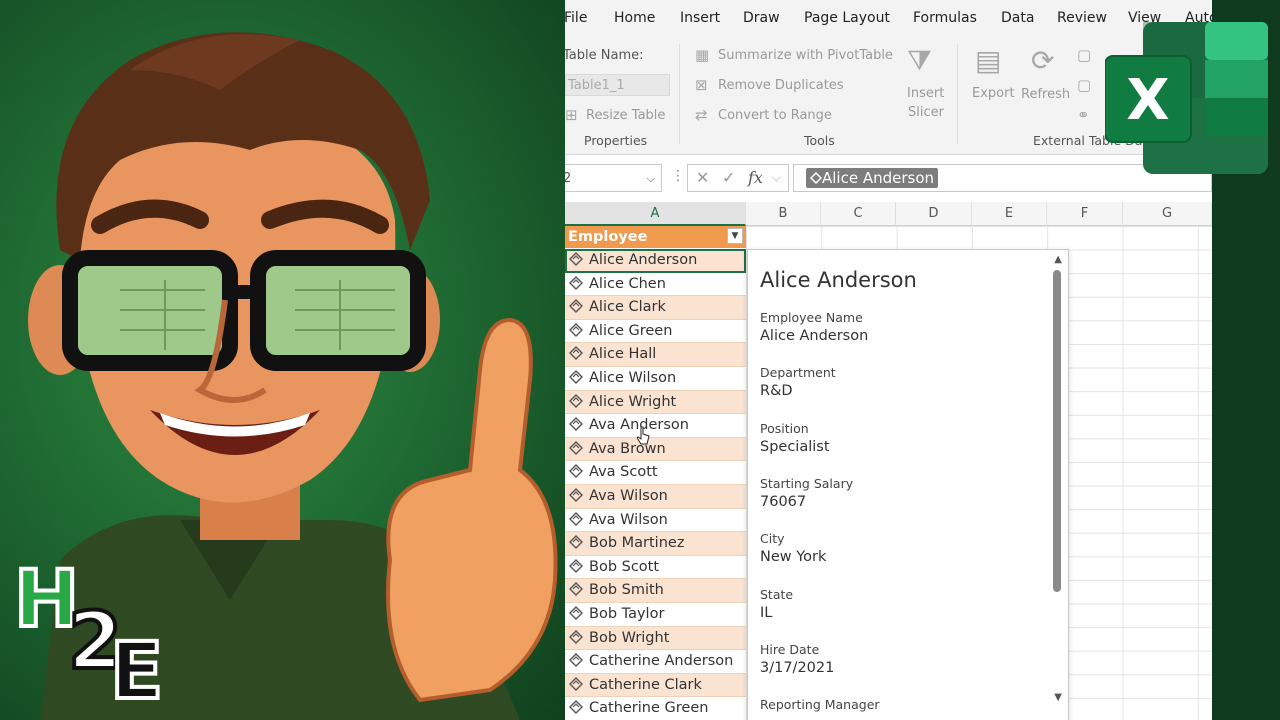 The image size is (1280, 720). What do you see at coordinates (633, 401) in the screenshot?
I see `employee-name: Alice Wright` at bounding box center [633, 401].